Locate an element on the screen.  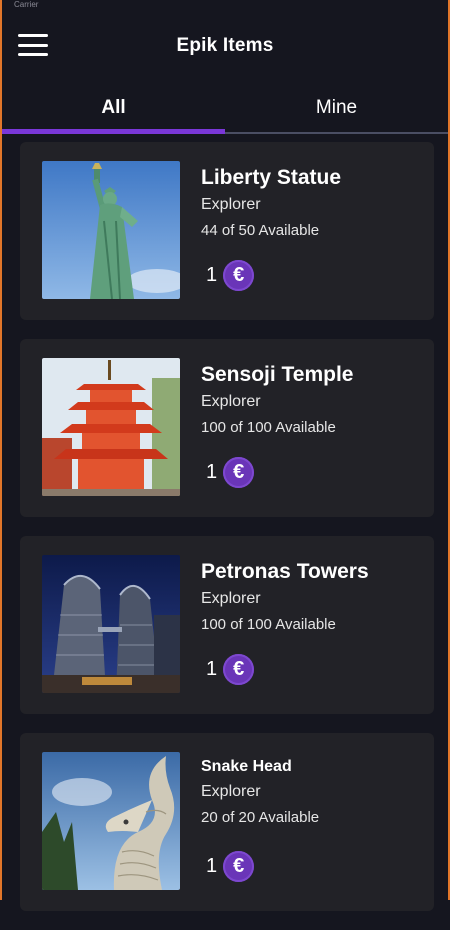
app-header: Epik Items is located at coordinates (225, 46).